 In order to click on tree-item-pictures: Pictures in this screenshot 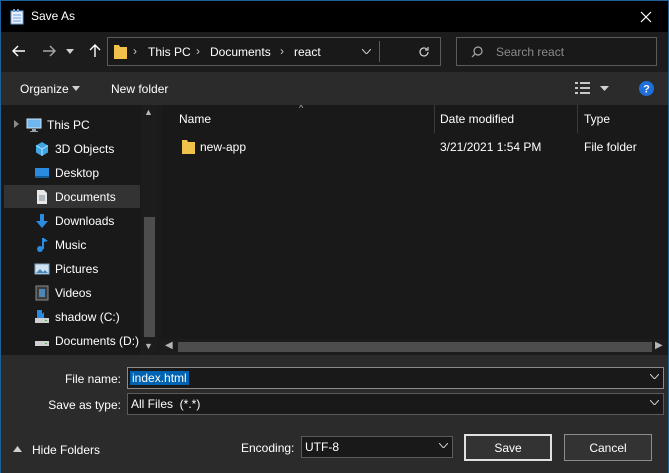, I will do `click(72, 268)`.